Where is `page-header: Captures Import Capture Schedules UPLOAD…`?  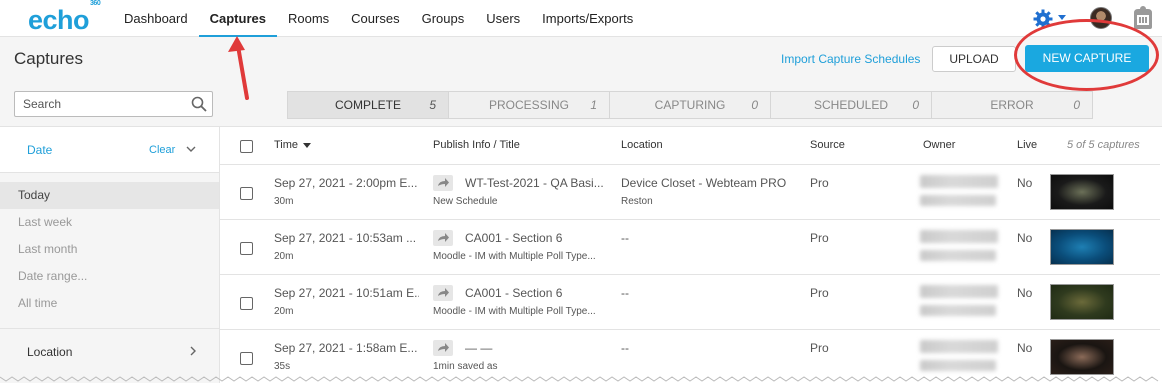 page-header: Captures Import Capture Schedules UPLOAD… is located at coordinates (581, 58).